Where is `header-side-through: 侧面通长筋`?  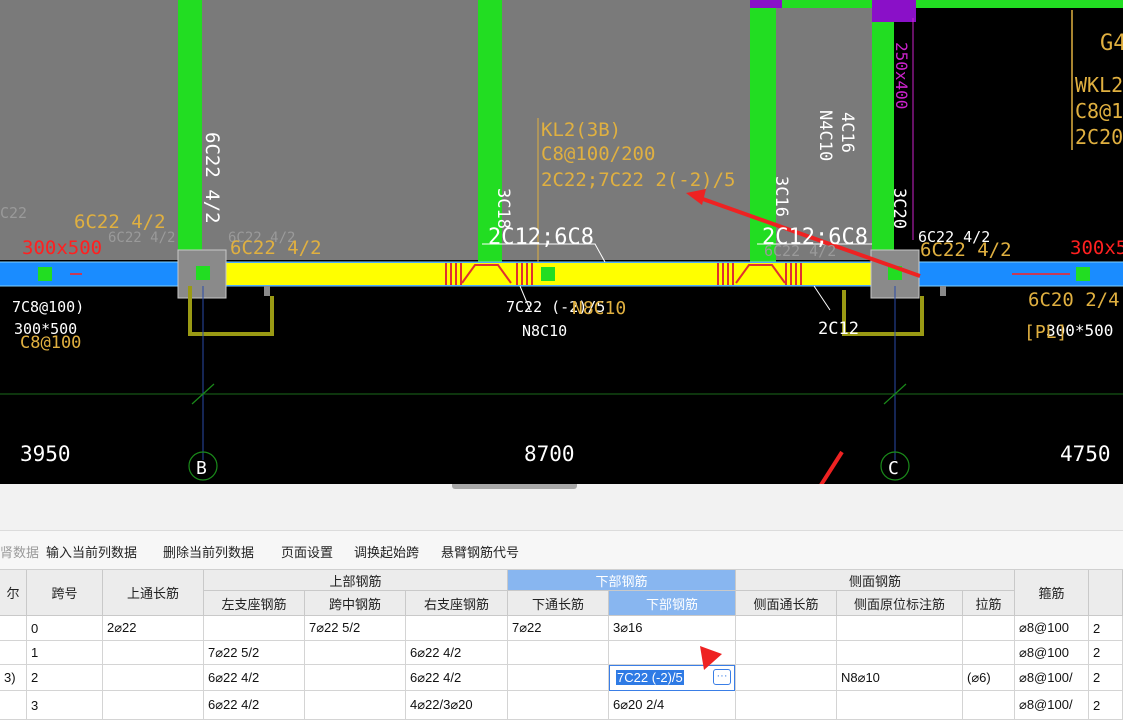
header-side-through: 侧面通长筋 is located at coordinates (786, 603).